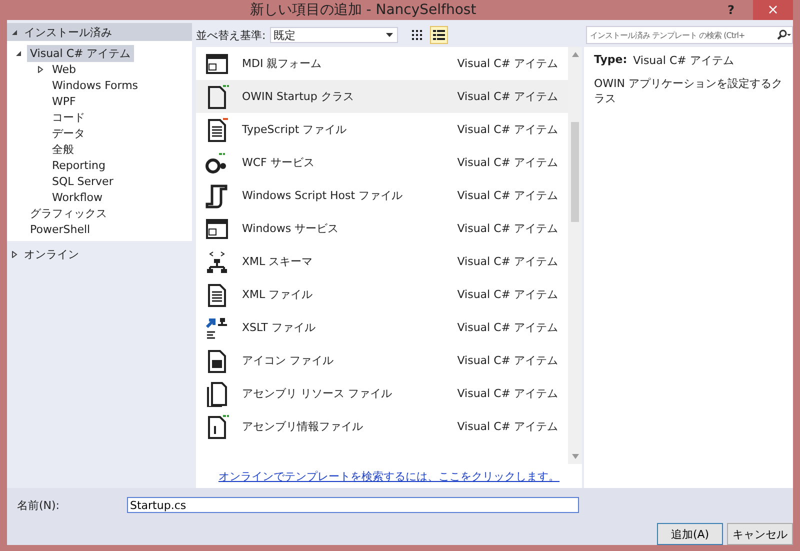 This screenshot has height=551, width=800. What do you see at coordinates (279, 327) in the screenshot?
I see `template-name: XSLT ファイル` at bounding box center [279, 327].